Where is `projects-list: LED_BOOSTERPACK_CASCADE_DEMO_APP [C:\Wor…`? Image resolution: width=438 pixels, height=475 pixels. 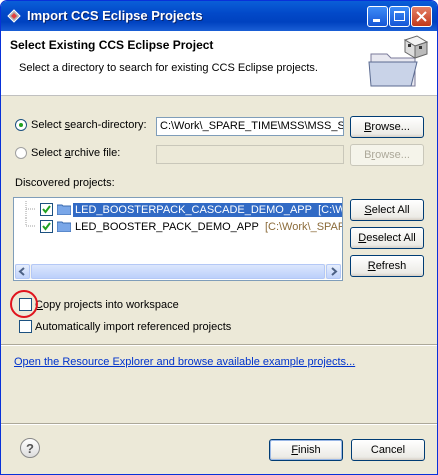
projects-list: LED_BOOSTERPACK_CASCADE_DEMO_APP [C:\Wor… is located at coordinates (178, 239).